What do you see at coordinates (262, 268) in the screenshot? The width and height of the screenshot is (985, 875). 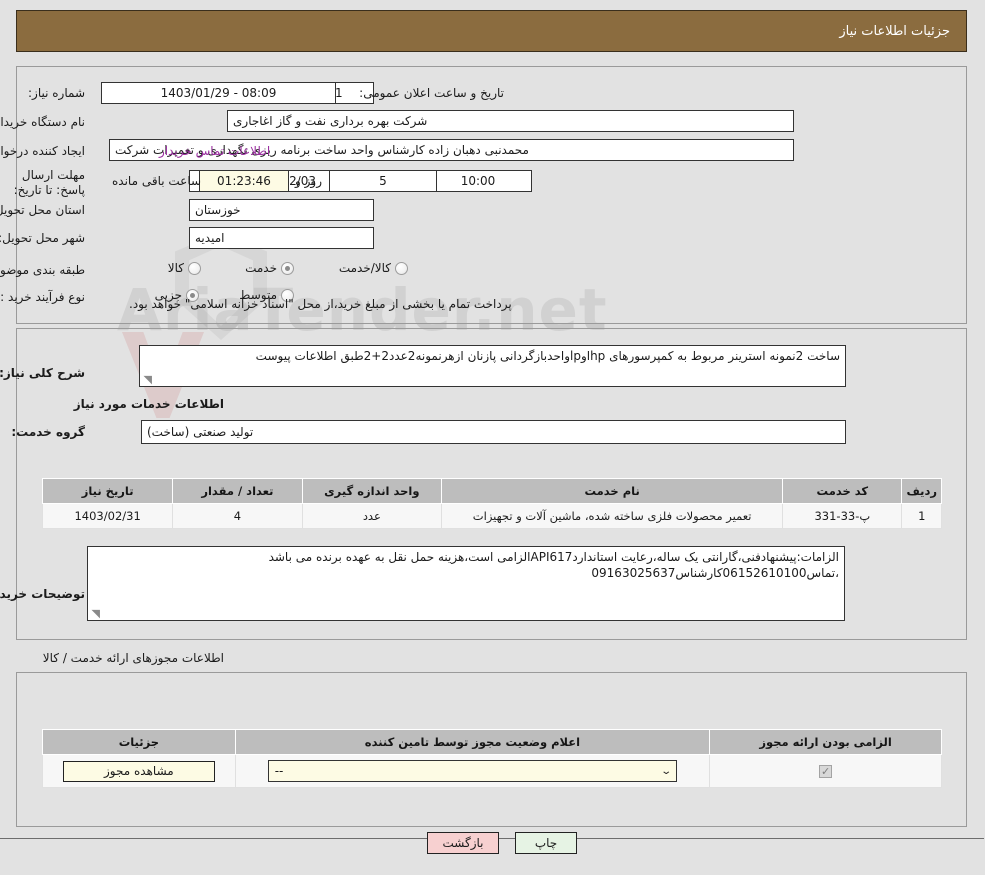 I see `category-option-label-1: خدمت` at bounding box center [262, 268].